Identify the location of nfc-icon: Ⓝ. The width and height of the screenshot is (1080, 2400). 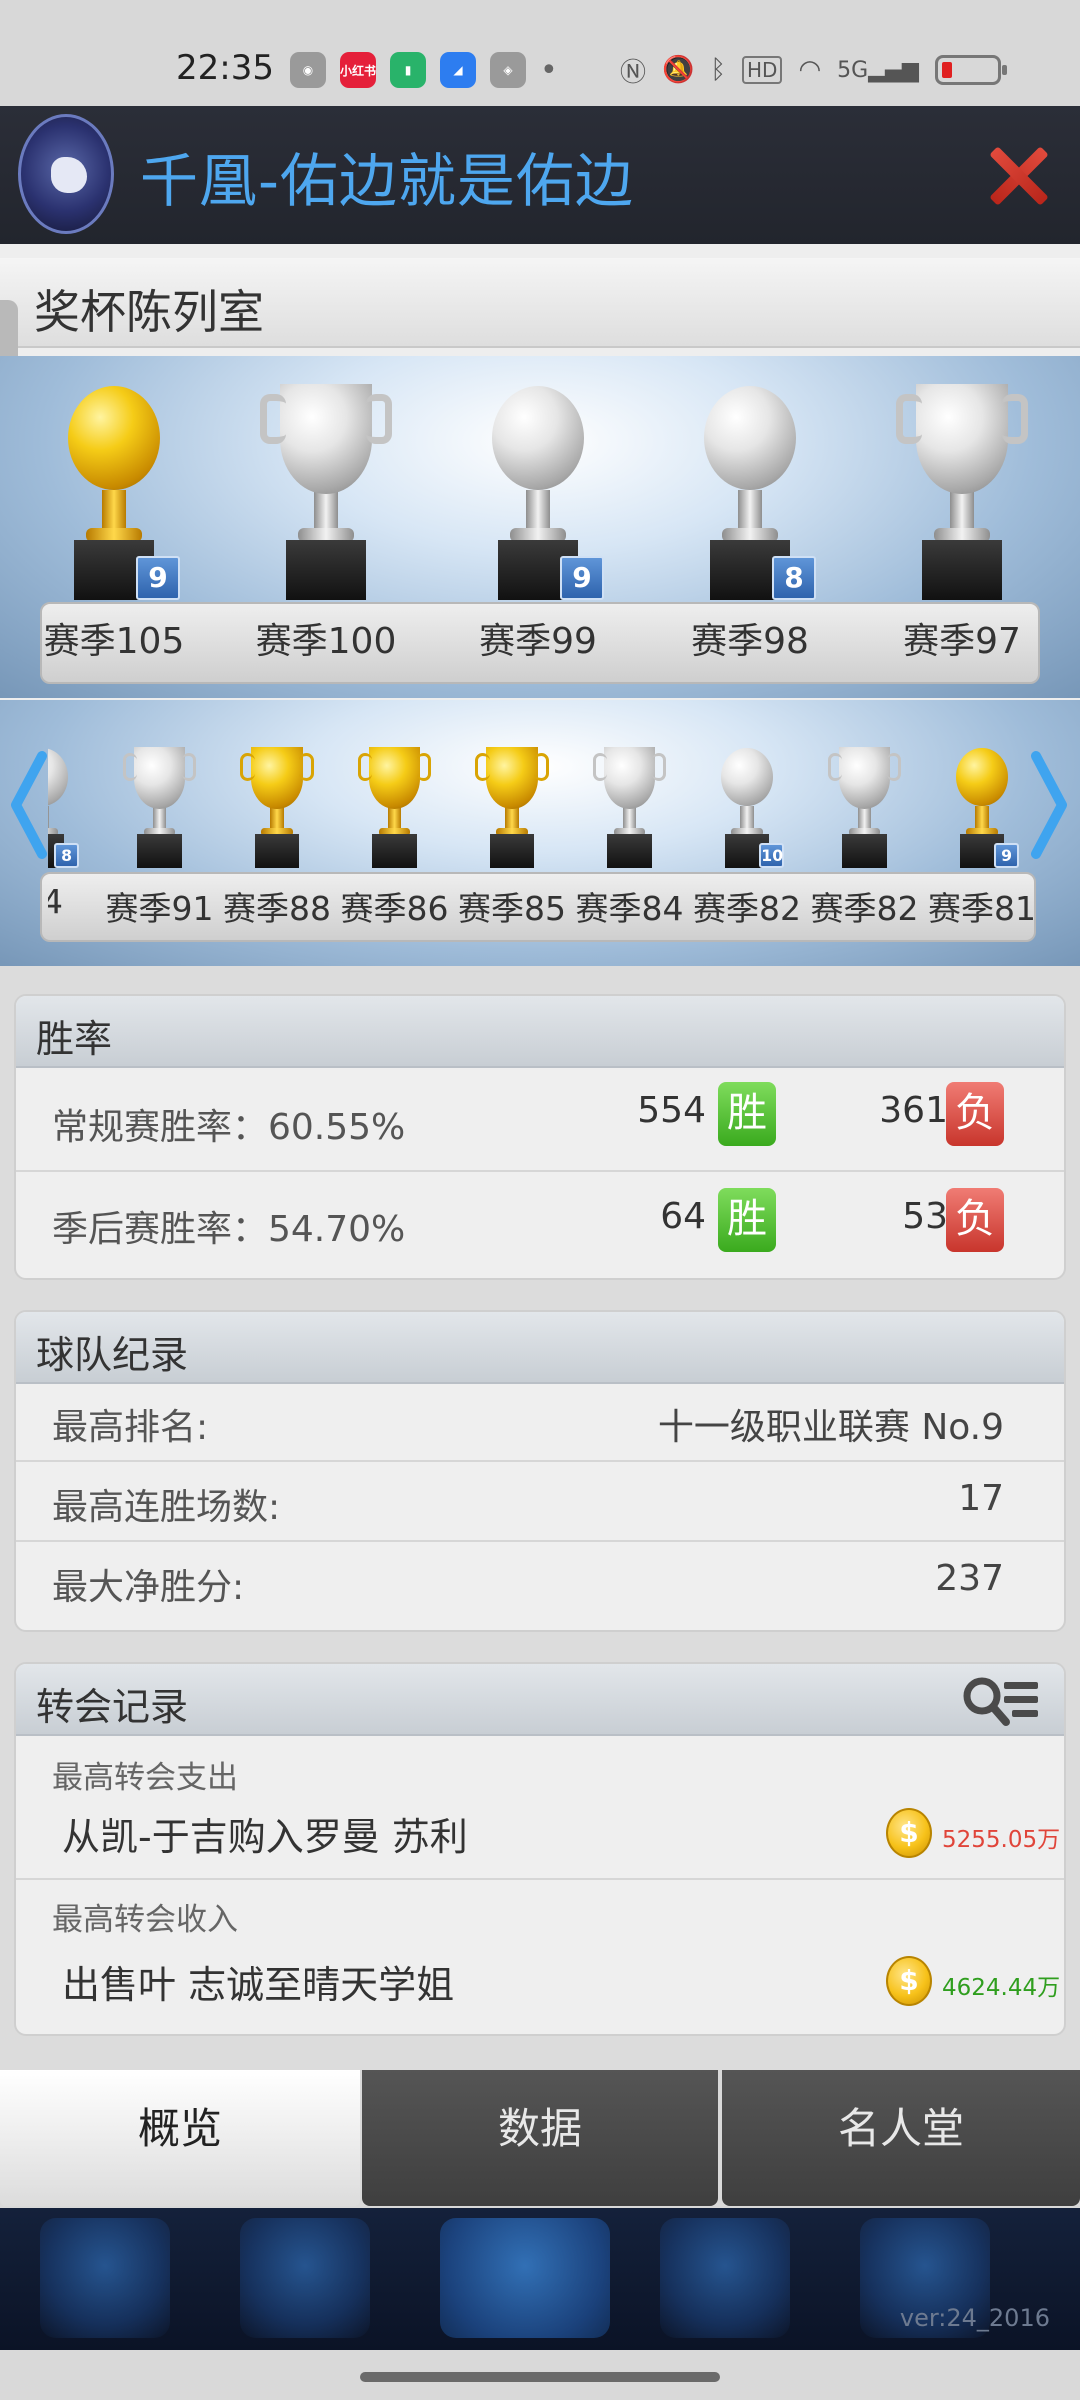
(633, 72).